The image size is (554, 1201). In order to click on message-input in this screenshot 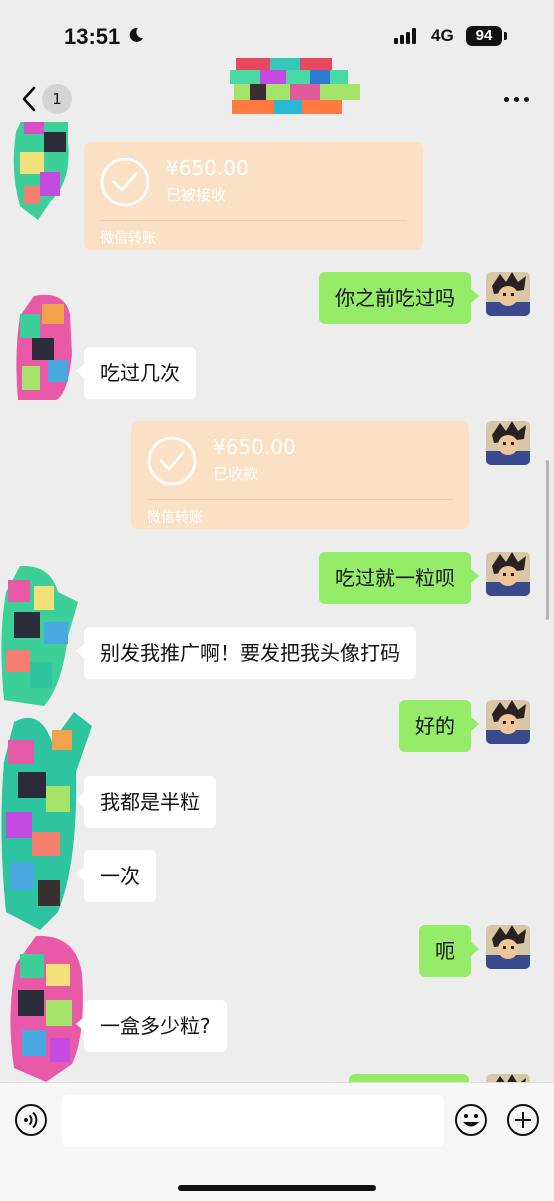, I will do `click(253, 1121)`.